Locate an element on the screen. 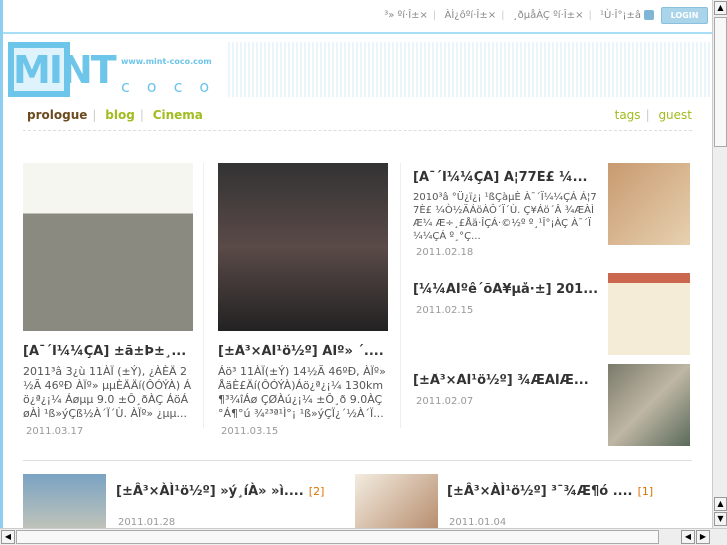  post-date: 2011.01.28 is located at coordinates (147, 522).